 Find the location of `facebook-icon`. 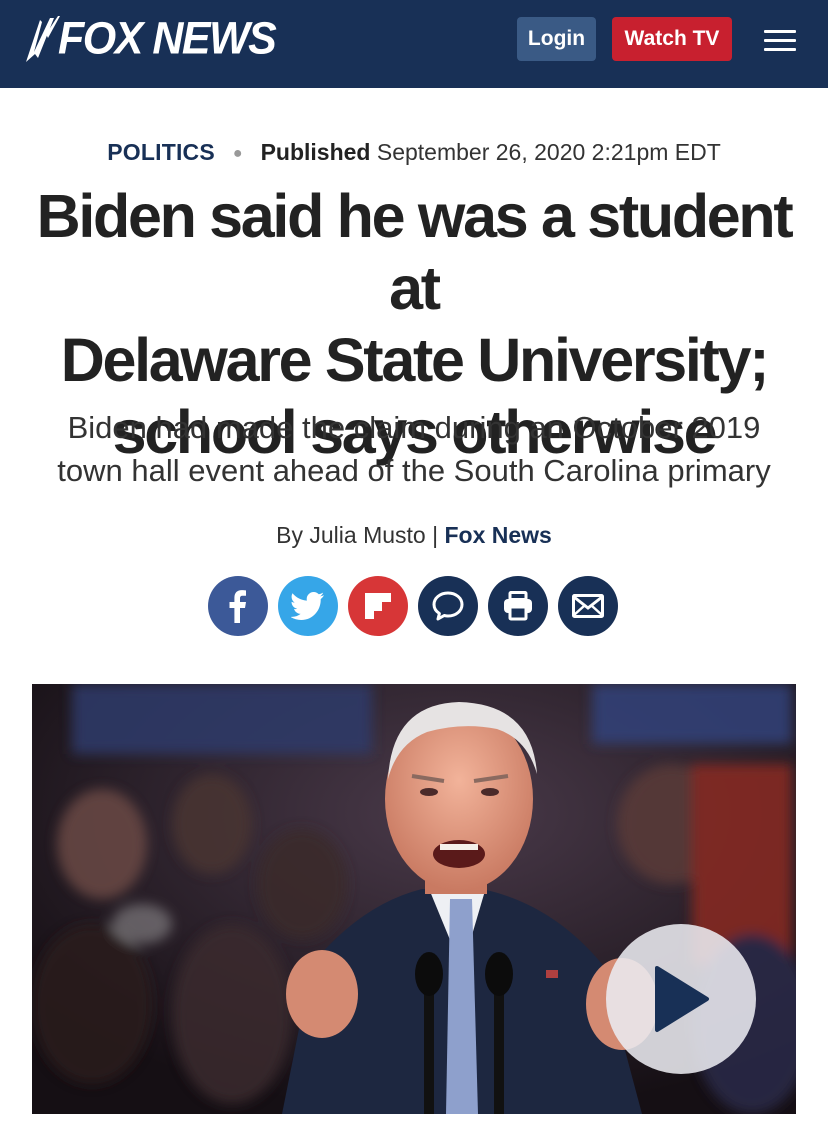

facebook-icon is located at coordinates (237, 606).